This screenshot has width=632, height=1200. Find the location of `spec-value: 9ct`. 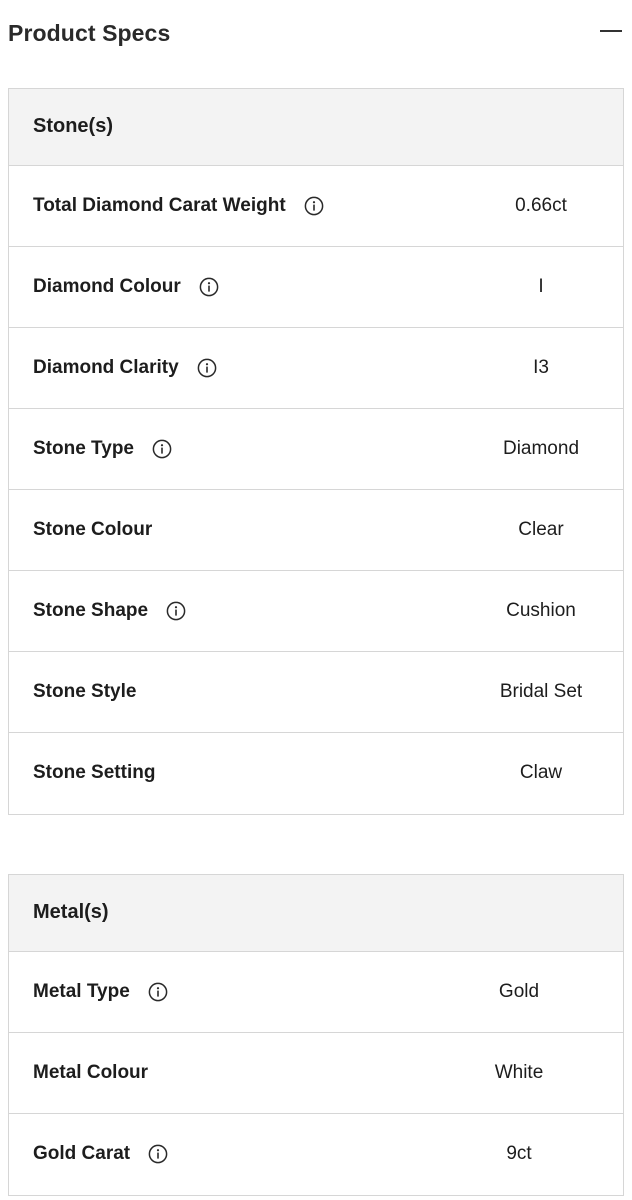

spec-value: 9ct is located at coordinates (519, 1153).